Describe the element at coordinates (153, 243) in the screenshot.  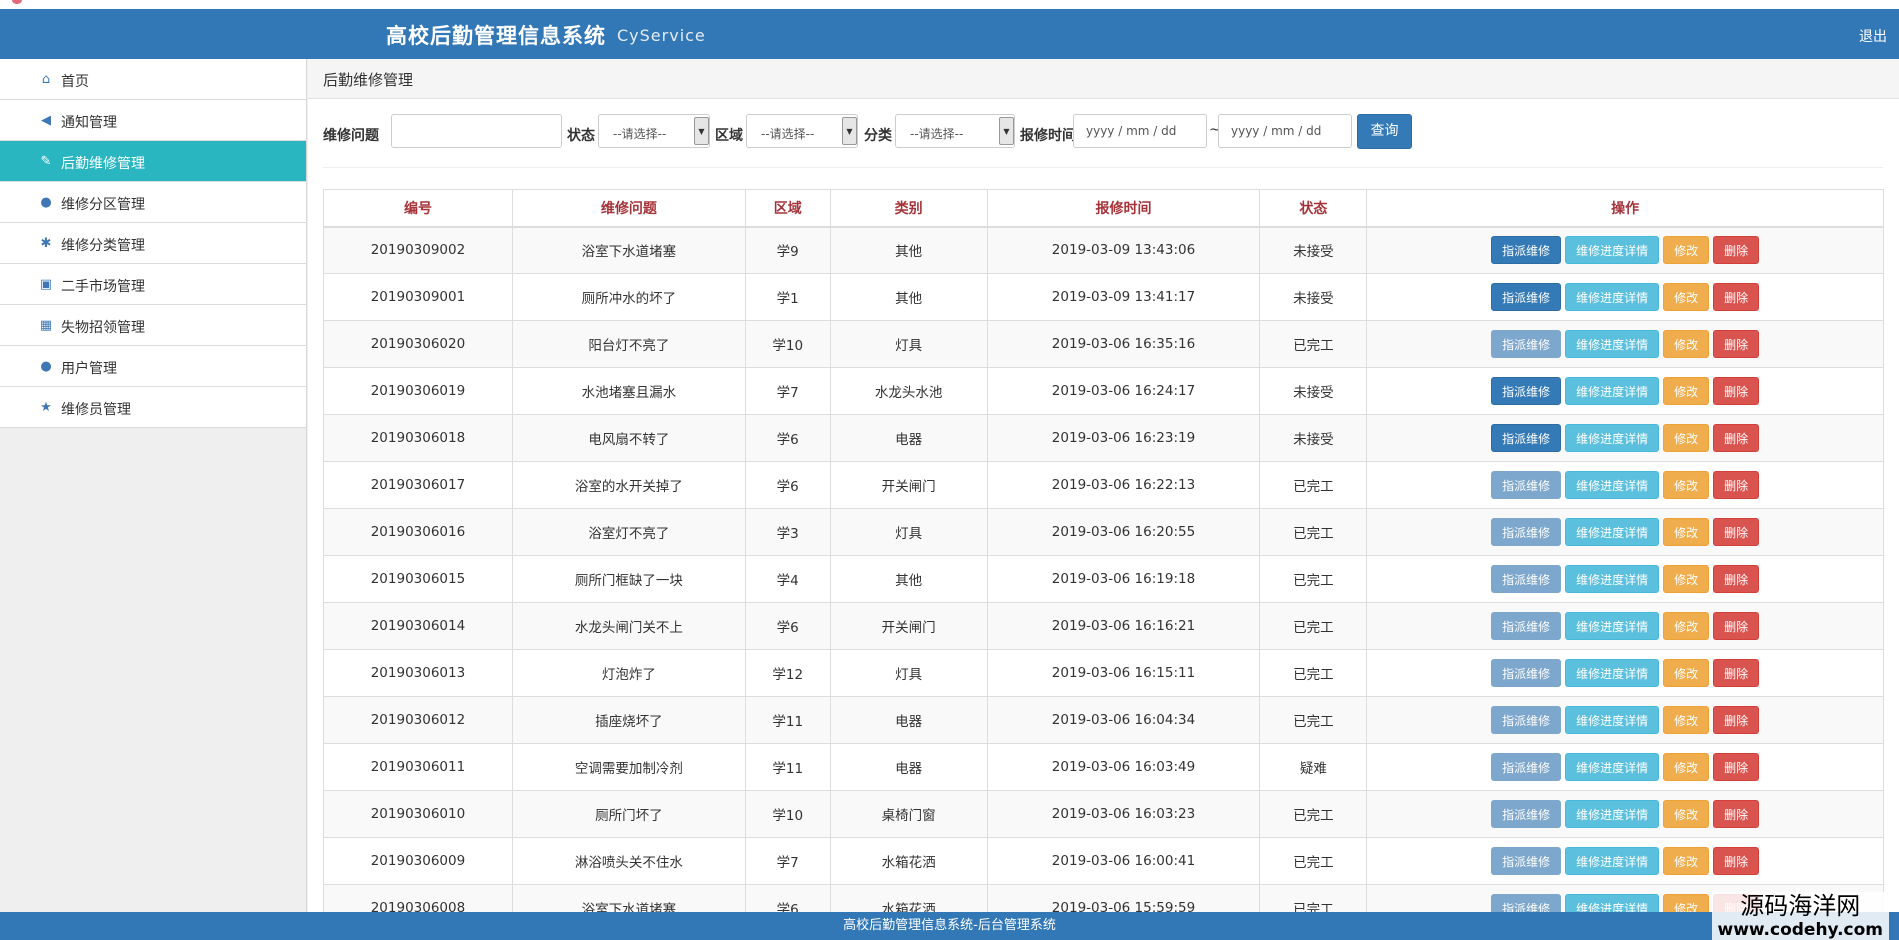
I see `sidebar-item: ✱ 维修分类管理` at that location.